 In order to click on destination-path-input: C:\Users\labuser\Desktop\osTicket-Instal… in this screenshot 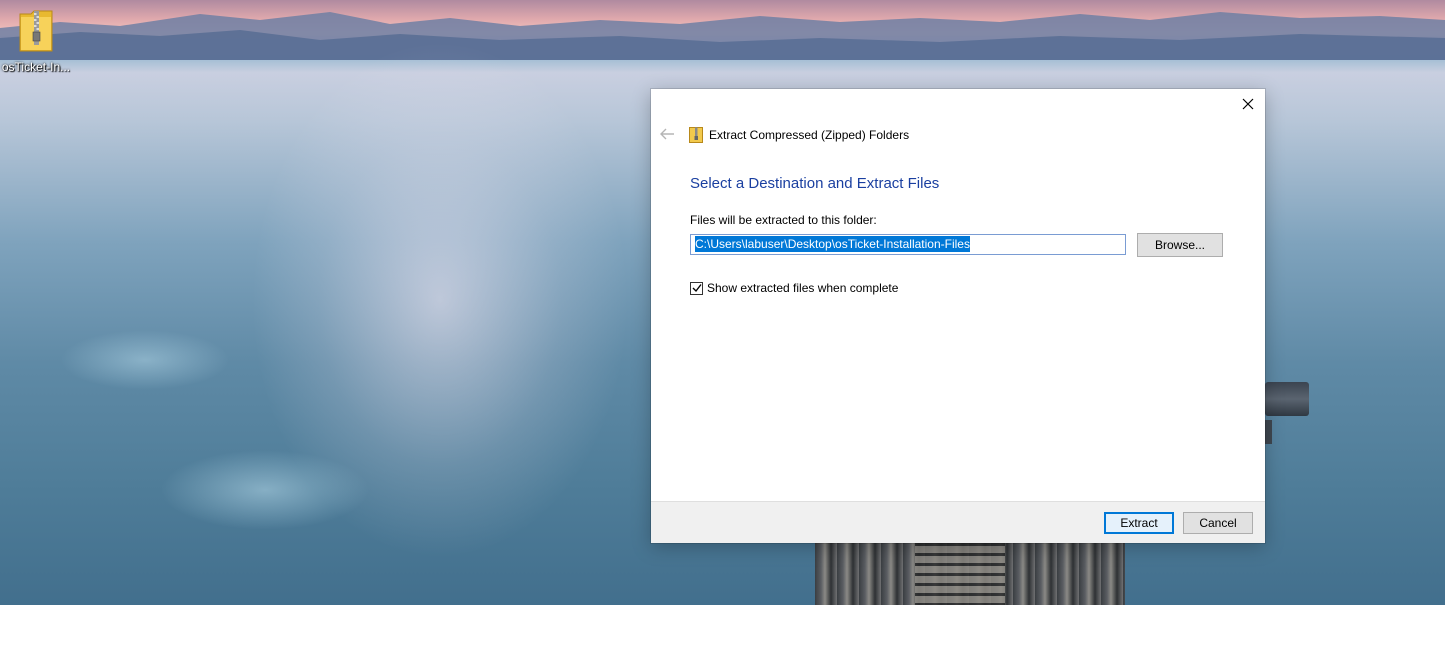, I will do `click(908, 244)`.